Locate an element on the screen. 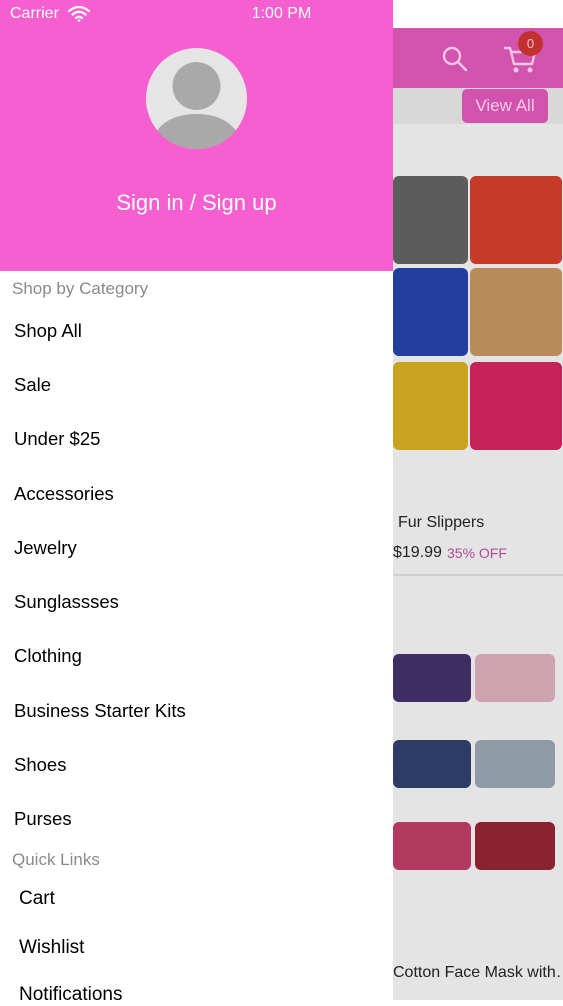 The width and height of the screenshot is (563, 1006). category-jewelry: Jewelry is located at coordinates (45, 548).